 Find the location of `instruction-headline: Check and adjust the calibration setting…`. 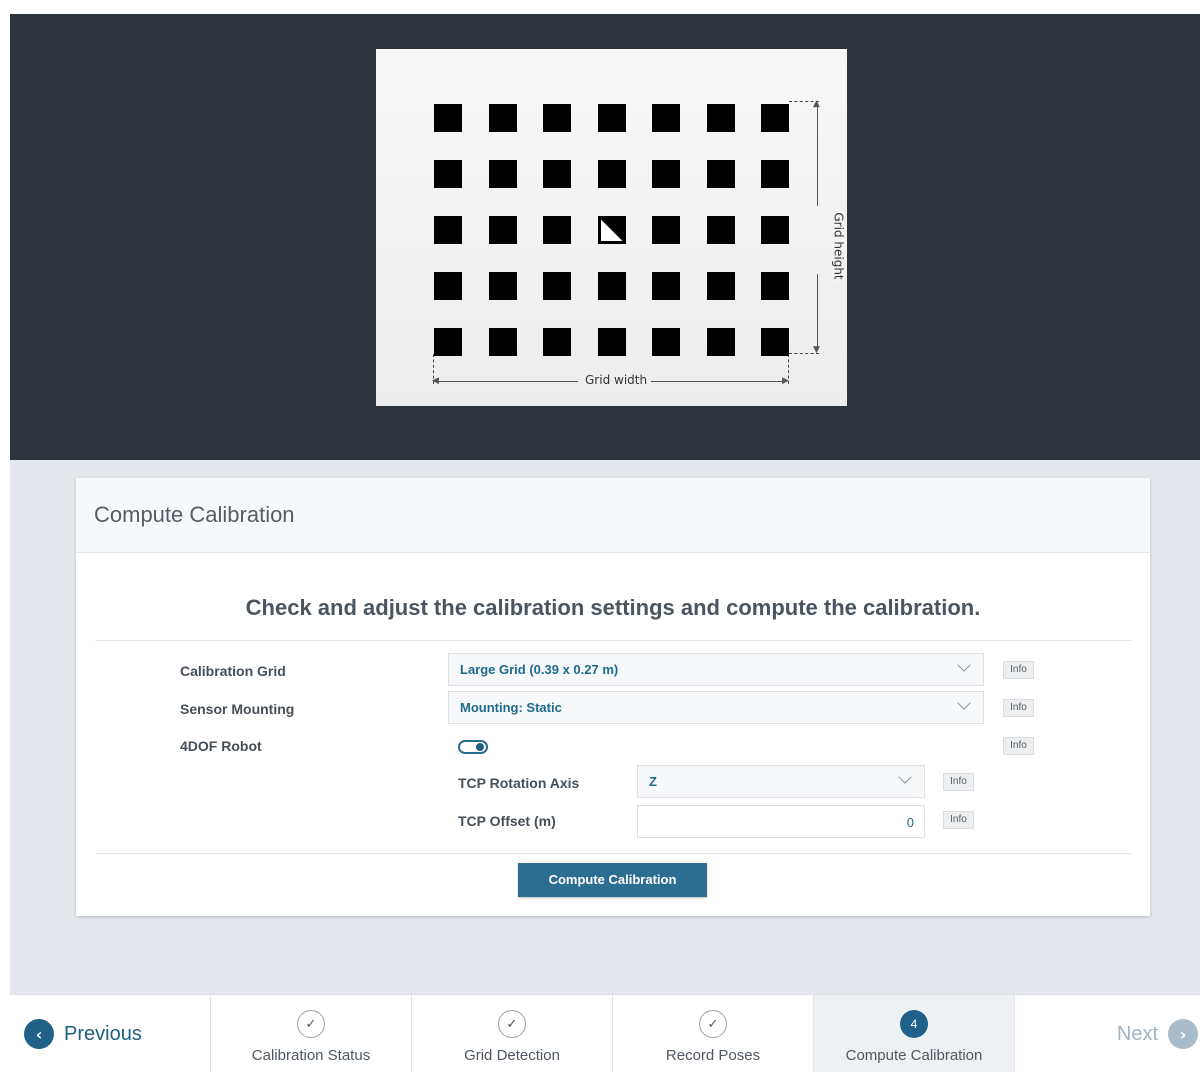

instruction-headline: Check and adjust the calibration setting… is located at coordinates (613, 607).